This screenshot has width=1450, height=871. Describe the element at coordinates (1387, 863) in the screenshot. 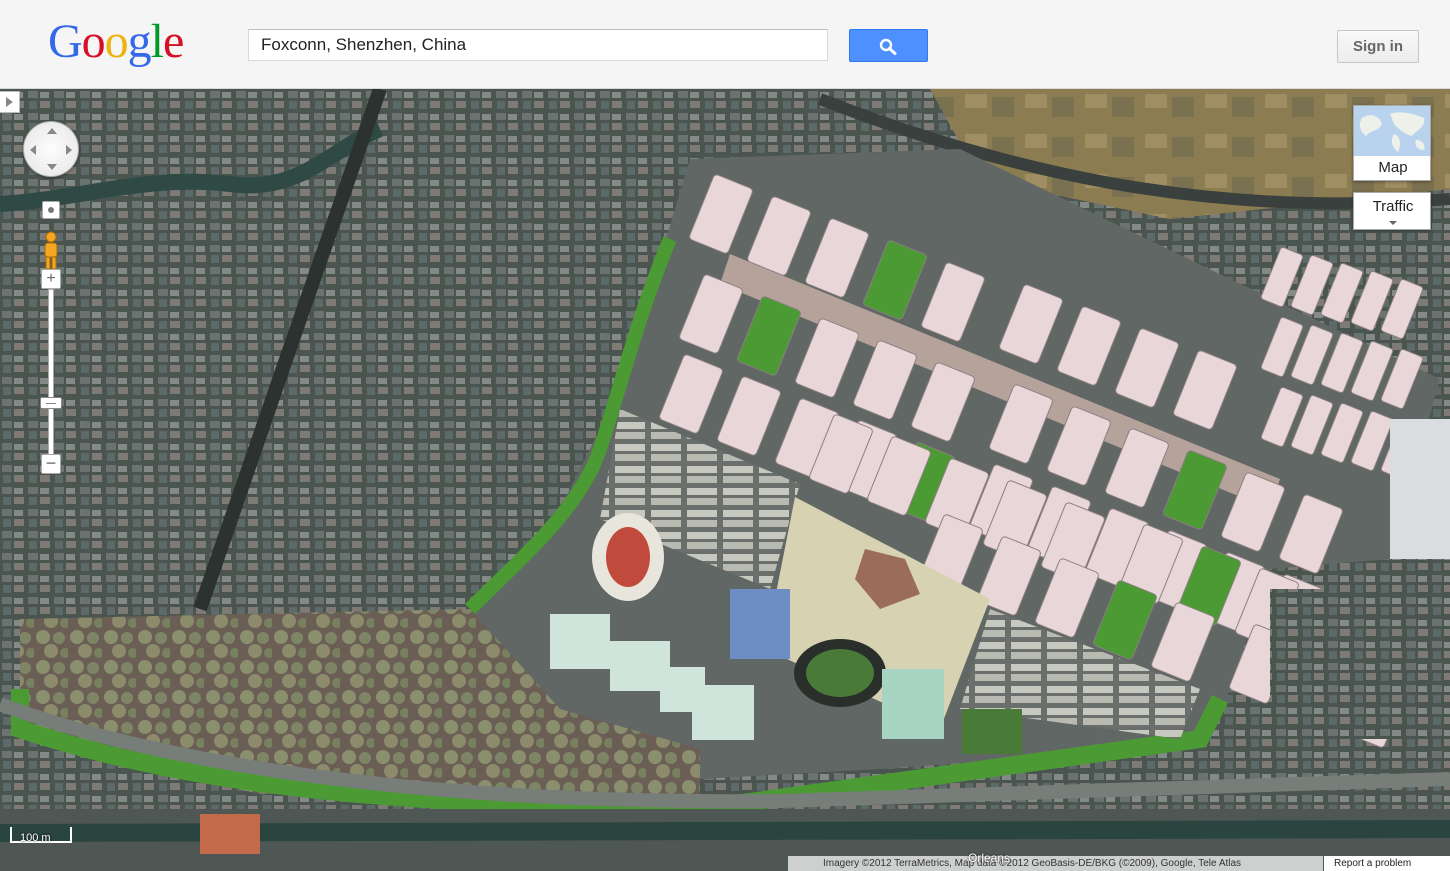

I see `report-problem-link: Report a problem` at that location.